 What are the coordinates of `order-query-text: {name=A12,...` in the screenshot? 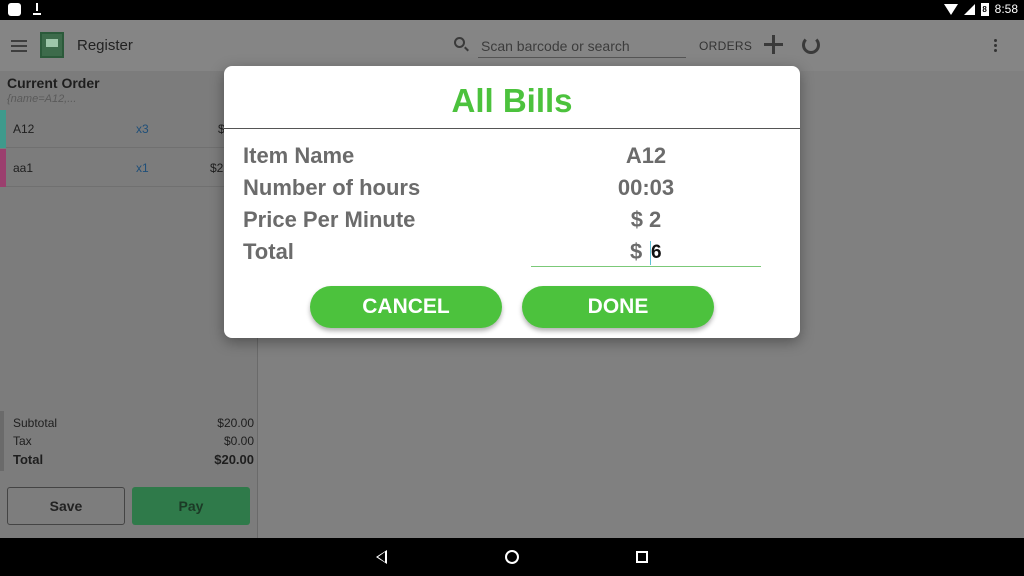 It's located at (42, 99).